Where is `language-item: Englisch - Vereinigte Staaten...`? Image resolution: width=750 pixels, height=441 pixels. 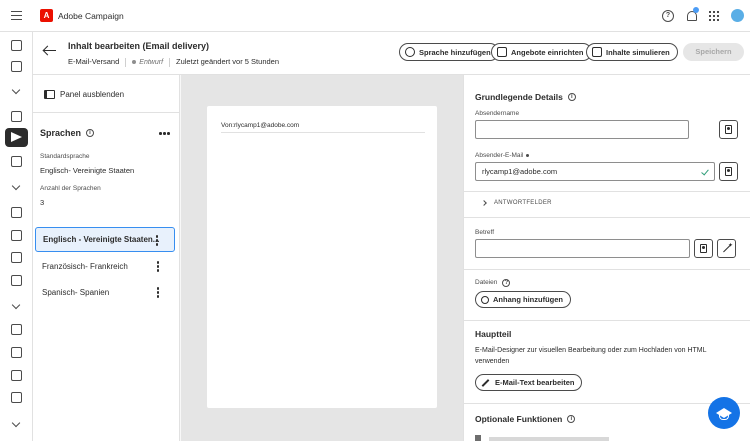 language-item: Englisch - Vereinigte Staaten... is located at coordinates (105, 239).